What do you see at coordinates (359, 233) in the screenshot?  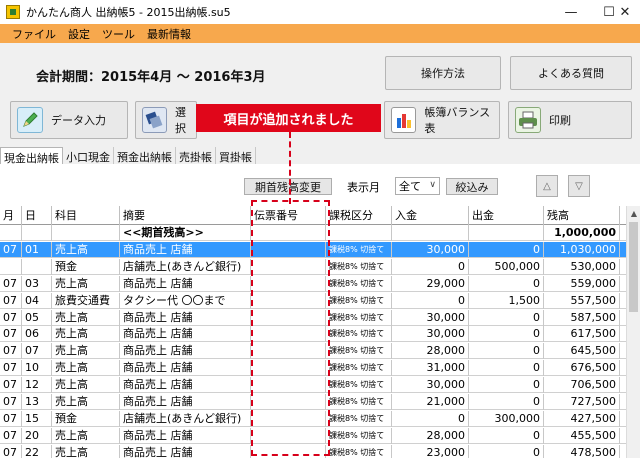 I see `row-tax-category` at bounding box center [359, 233].